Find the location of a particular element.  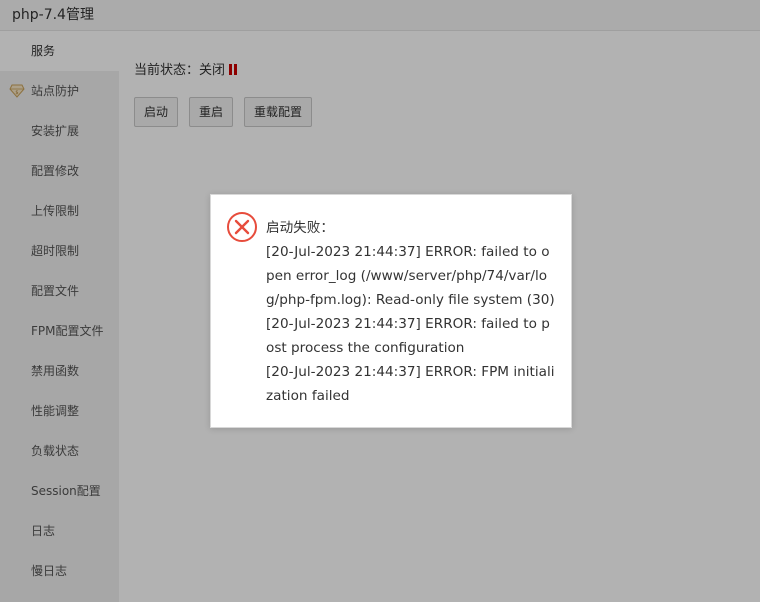

error-circle-icon is located at coordinates (242, 227).